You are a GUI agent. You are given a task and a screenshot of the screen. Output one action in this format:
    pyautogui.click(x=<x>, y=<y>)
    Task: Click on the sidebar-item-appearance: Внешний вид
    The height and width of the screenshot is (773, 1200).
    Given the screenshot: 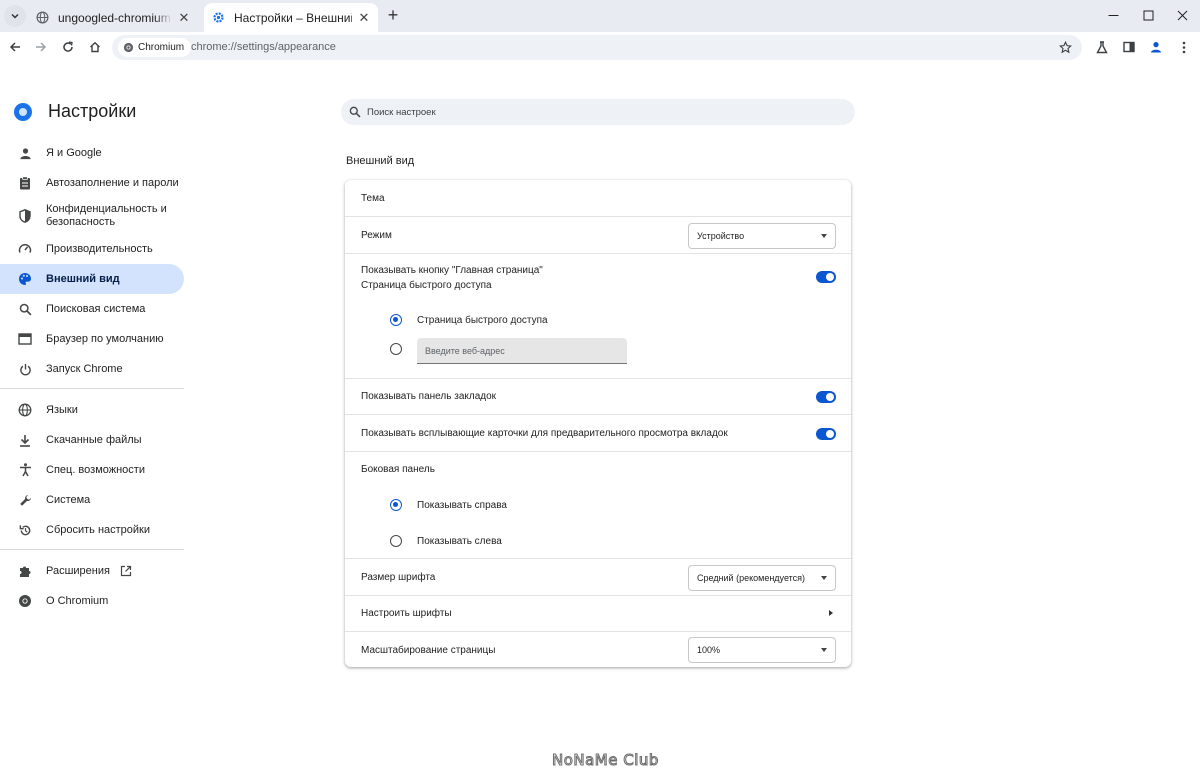 What is the action you would take?
    pyautogui.click(x=92, y=279)
    